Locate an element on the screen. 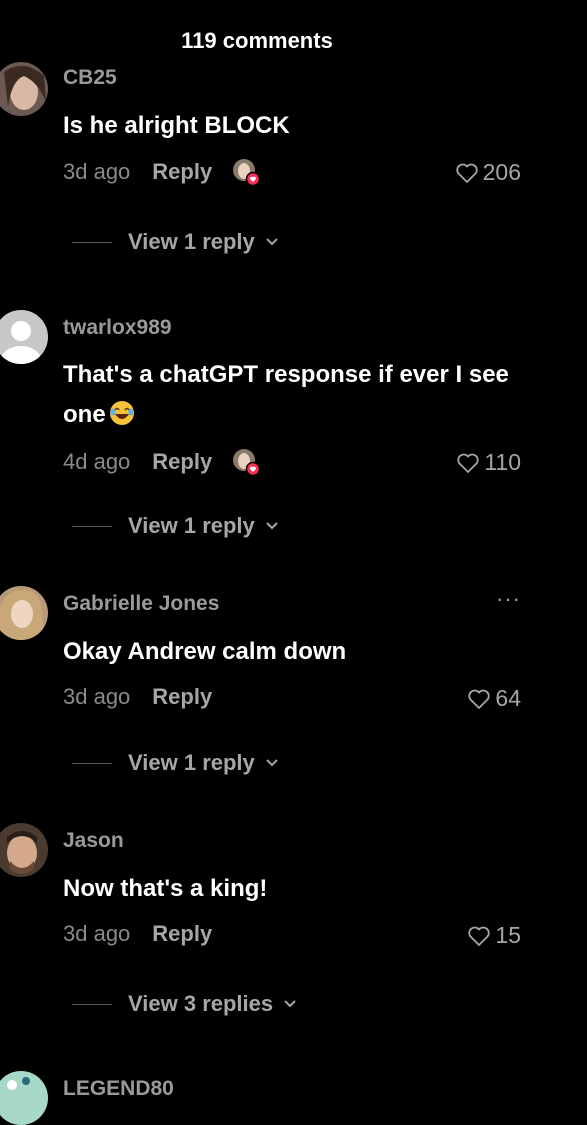  like-button: 15 is located at coordinates (494, 935).